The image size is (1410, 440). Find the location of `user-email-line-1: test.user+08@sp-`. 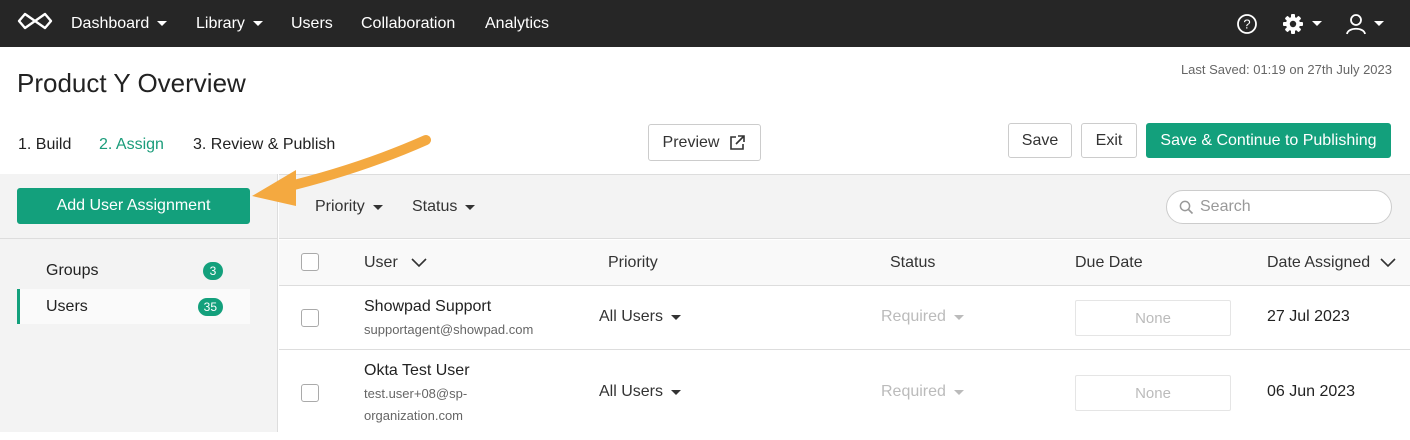

user-email-line-1: test.user+08@sp- is located at coordinates (416, 393).